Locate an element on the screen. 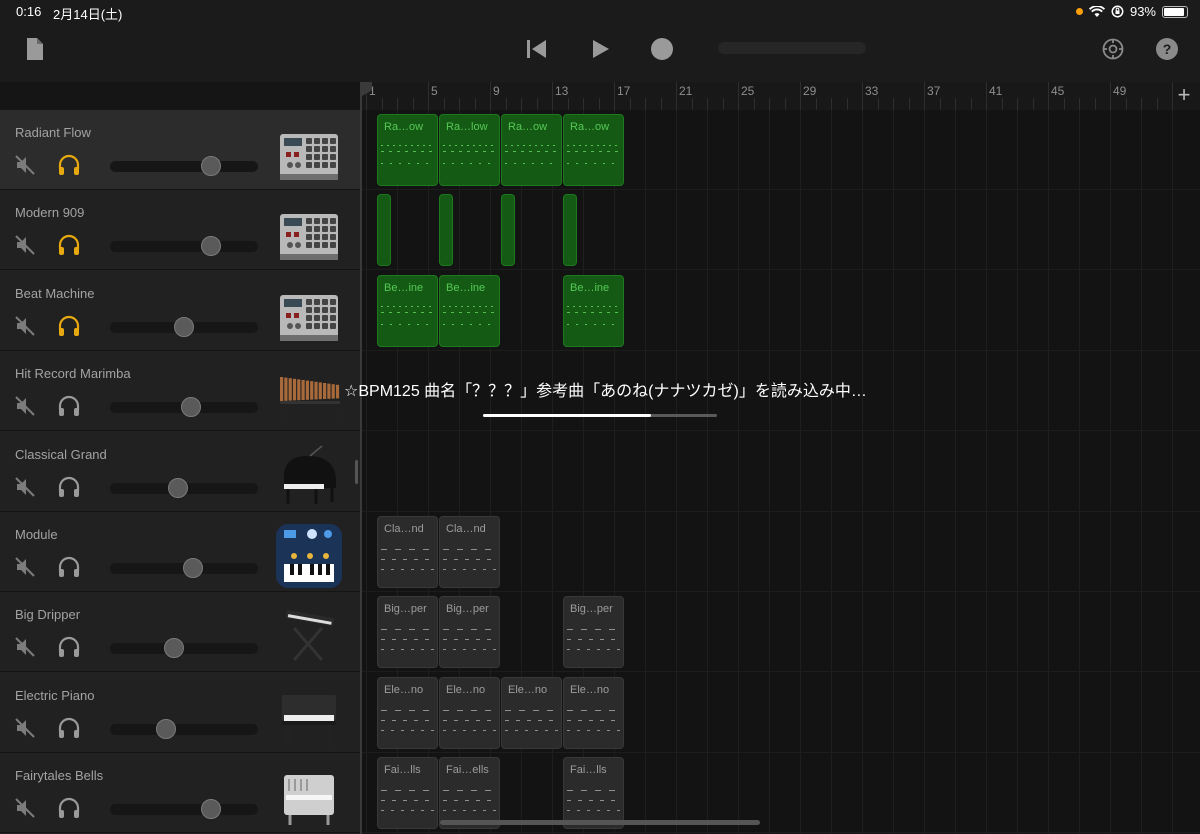  timeline-ruler: 1 5 9 13 17 21 25 29 33 37 41 45 49 is located at coordinates (781, 96).